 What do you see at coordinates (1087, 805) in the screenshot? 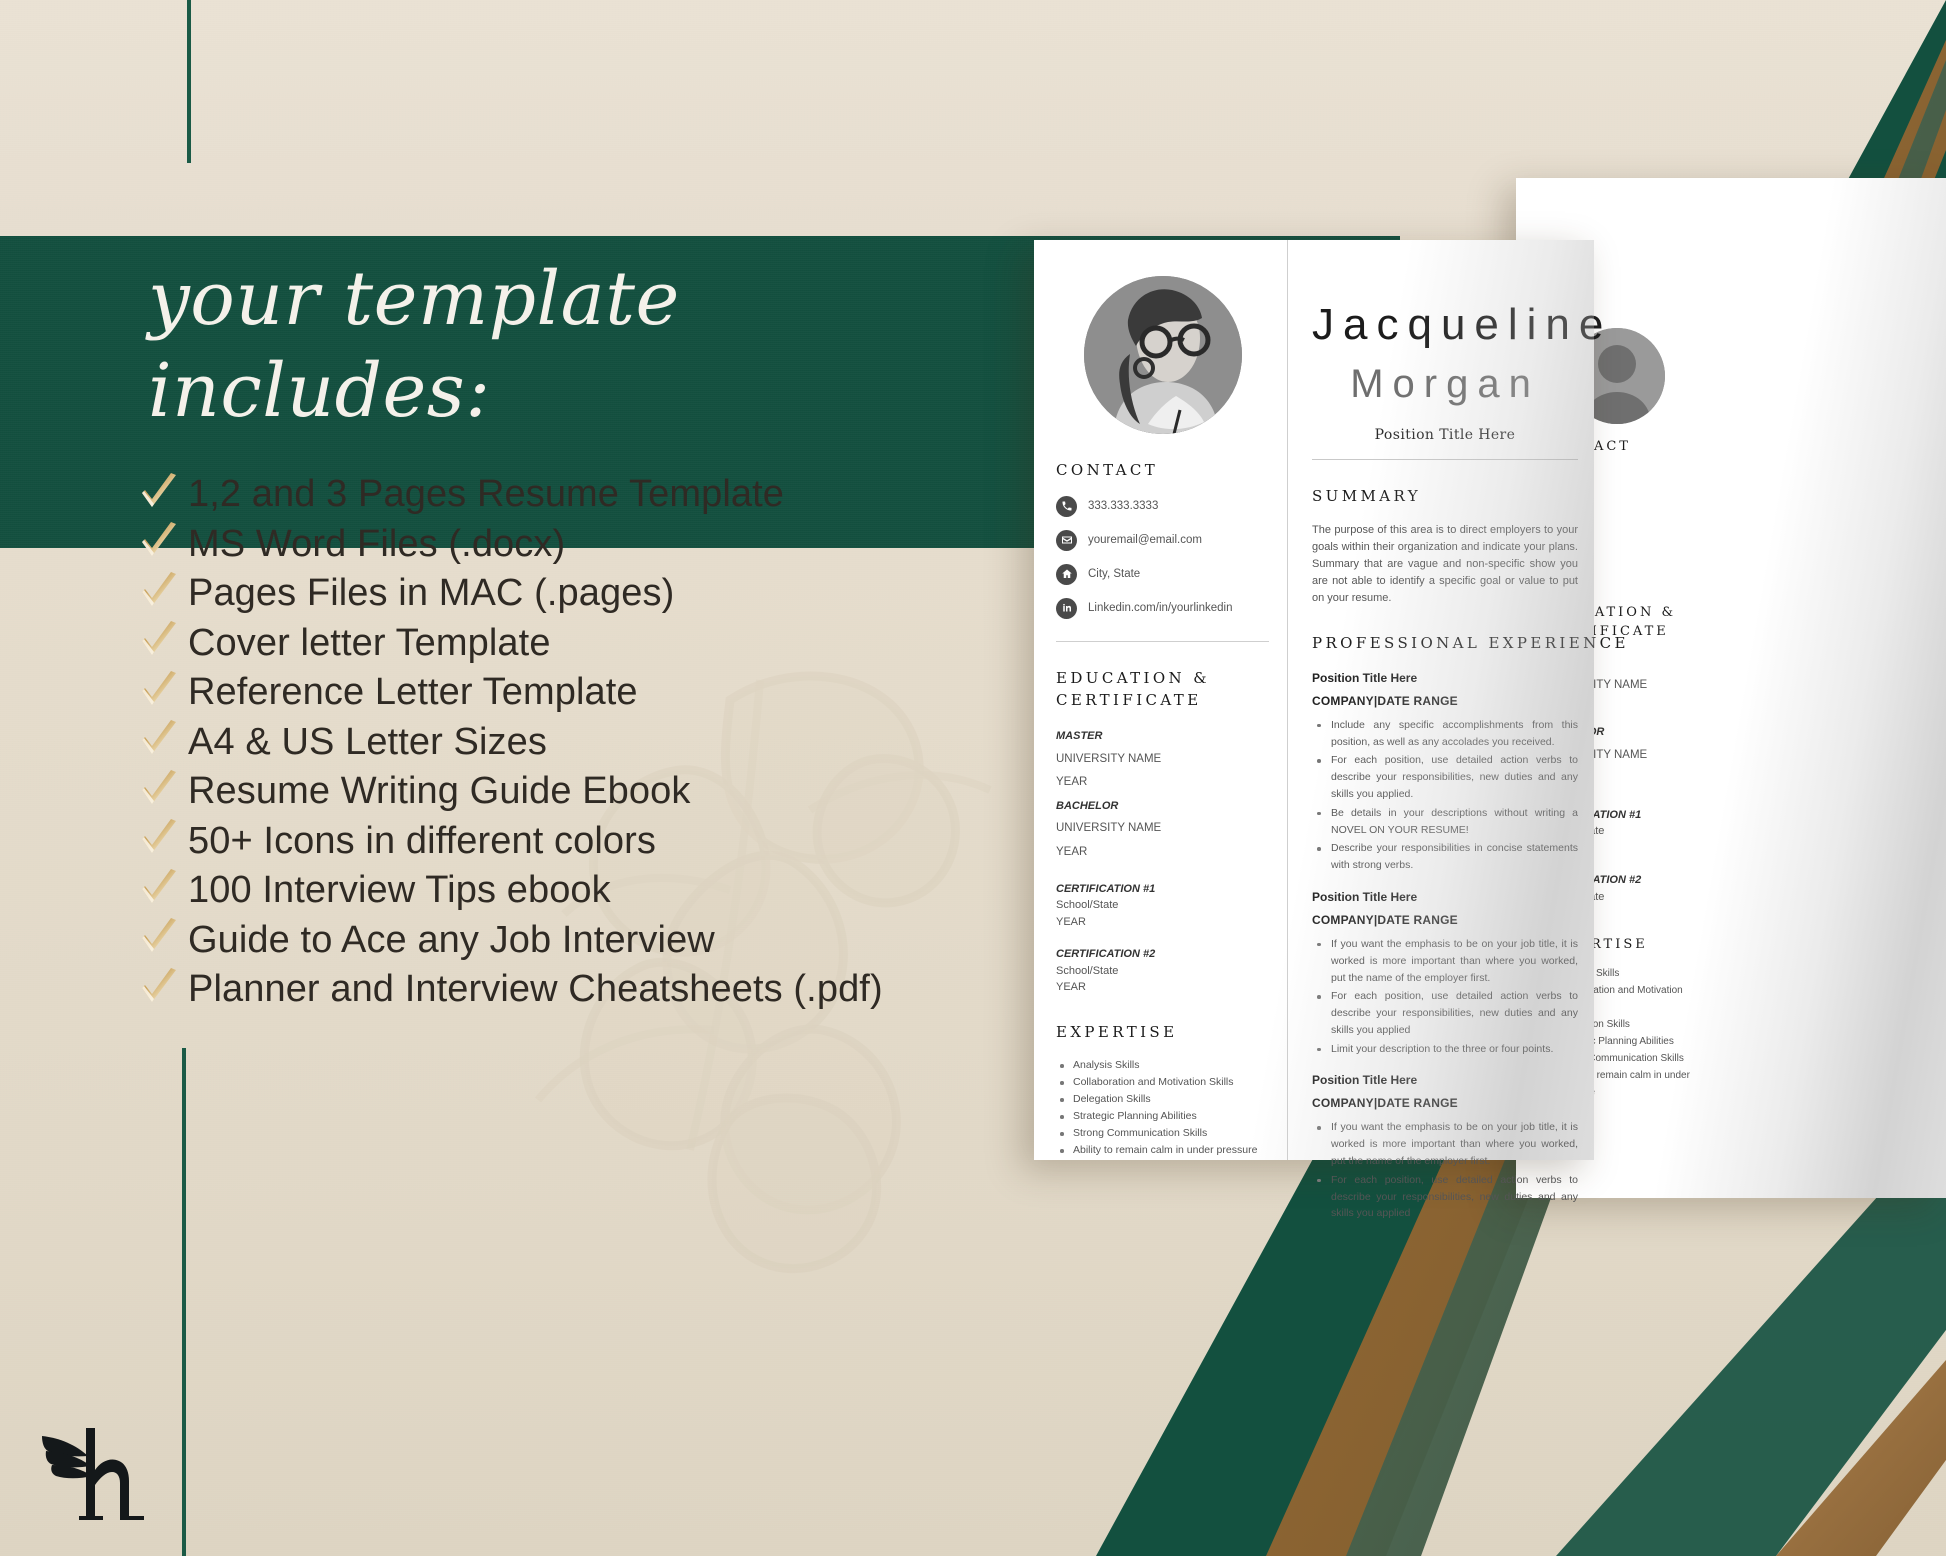
I see `education-degree: BACHELOR` at bounding box center [1087, 805].